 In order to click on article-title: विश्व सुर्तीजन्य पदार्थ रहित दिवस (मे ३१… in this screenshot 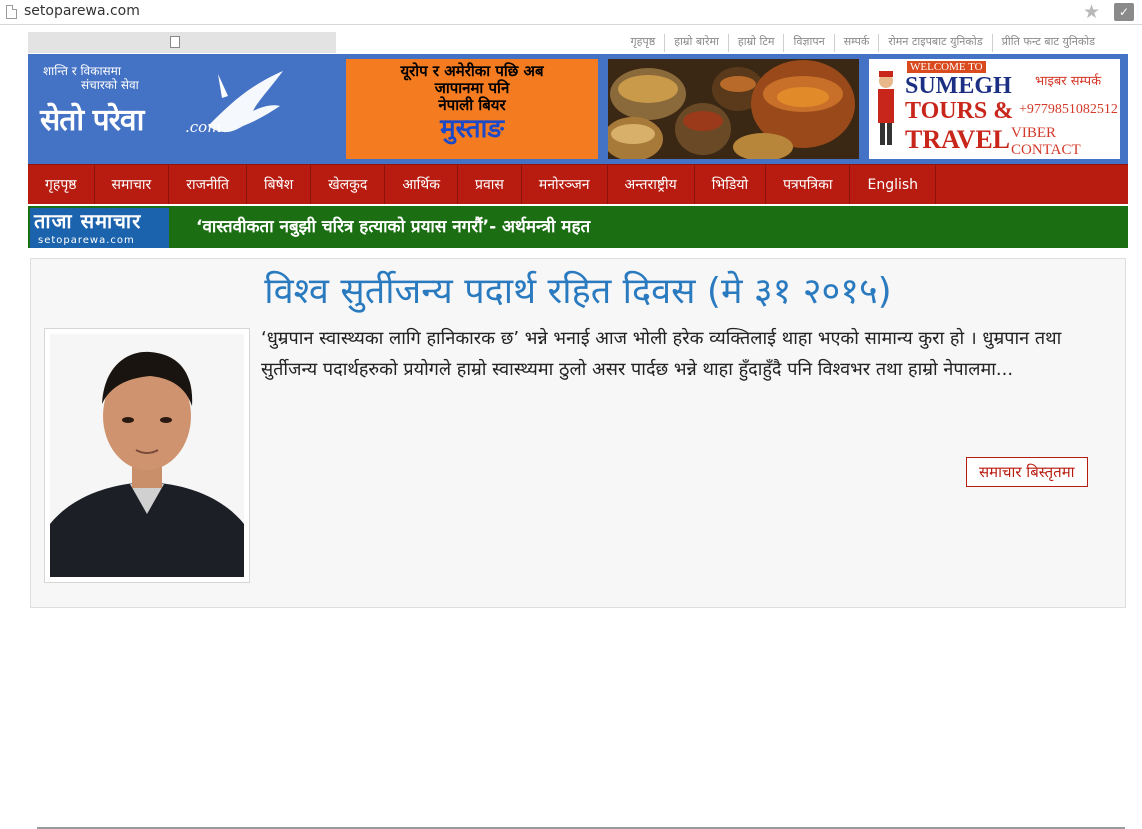, I will do `click(578, 289)`.